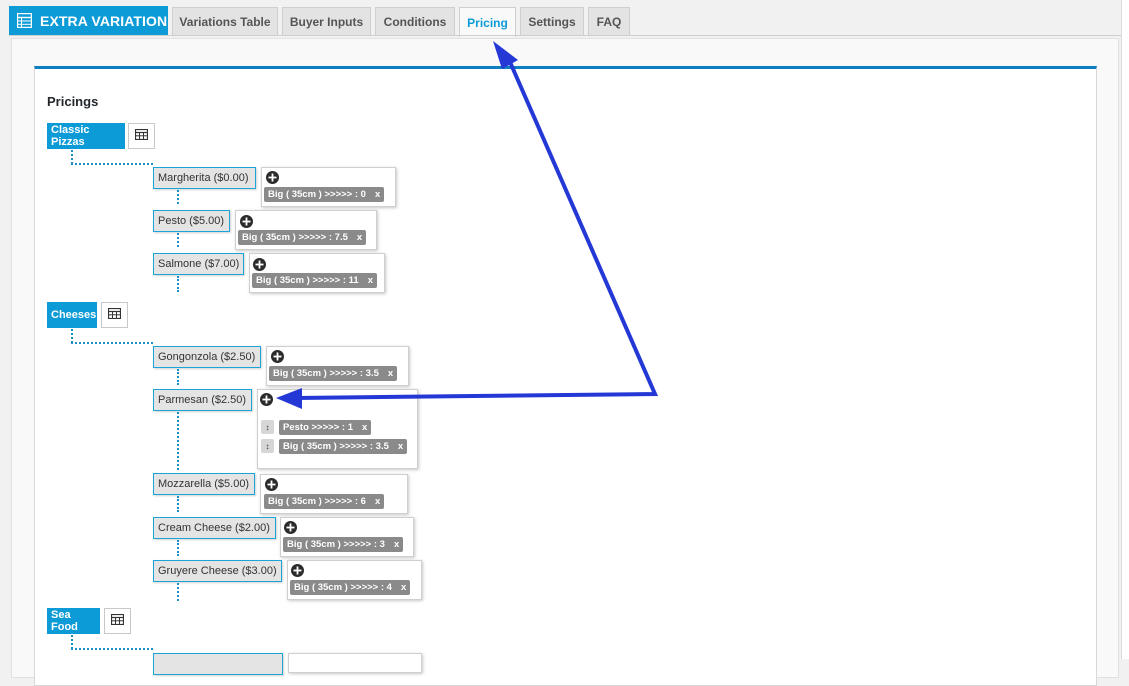 This screenshot has width=1129, height=686. Describe the element at coordinates (317, 501) in the screenshot. I see `rule-chip-text: Big ( 35cm ) >>>>> : 6` at that location.